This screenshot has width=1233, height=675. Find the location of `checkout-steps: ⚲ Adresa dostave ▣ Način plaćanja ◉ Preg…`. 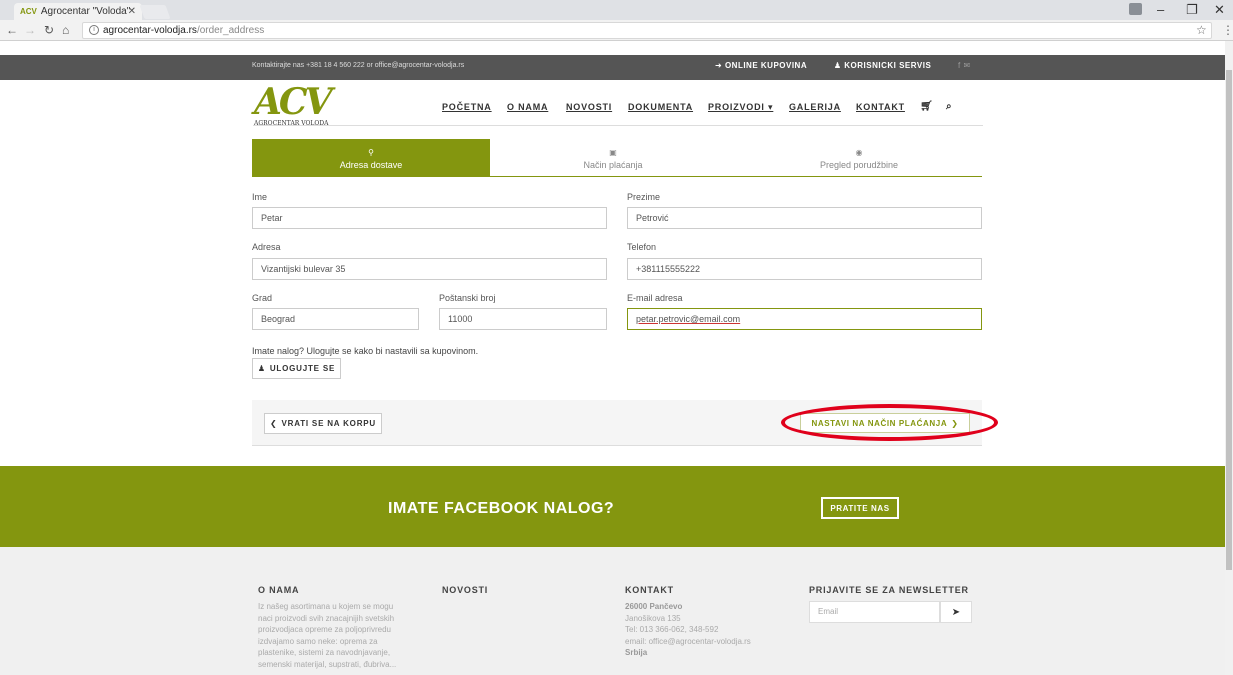

checkout-steps: ⚲ Adresa dostave ▣ Način plaćanja ◉ Preg… is located at coordinates (617, 158).